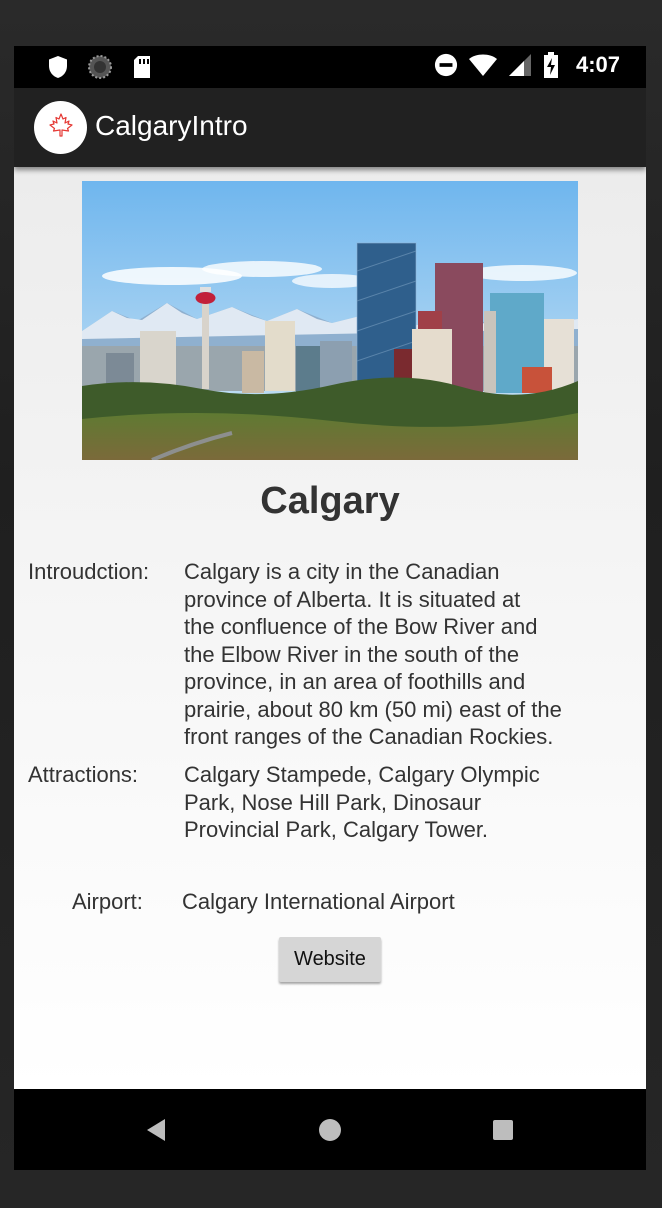 The width and height of the screenshot is (662, 1208). I want to click on introduction-line: prairie, about 80 km (50 mi) east of the, so click(373, 709).